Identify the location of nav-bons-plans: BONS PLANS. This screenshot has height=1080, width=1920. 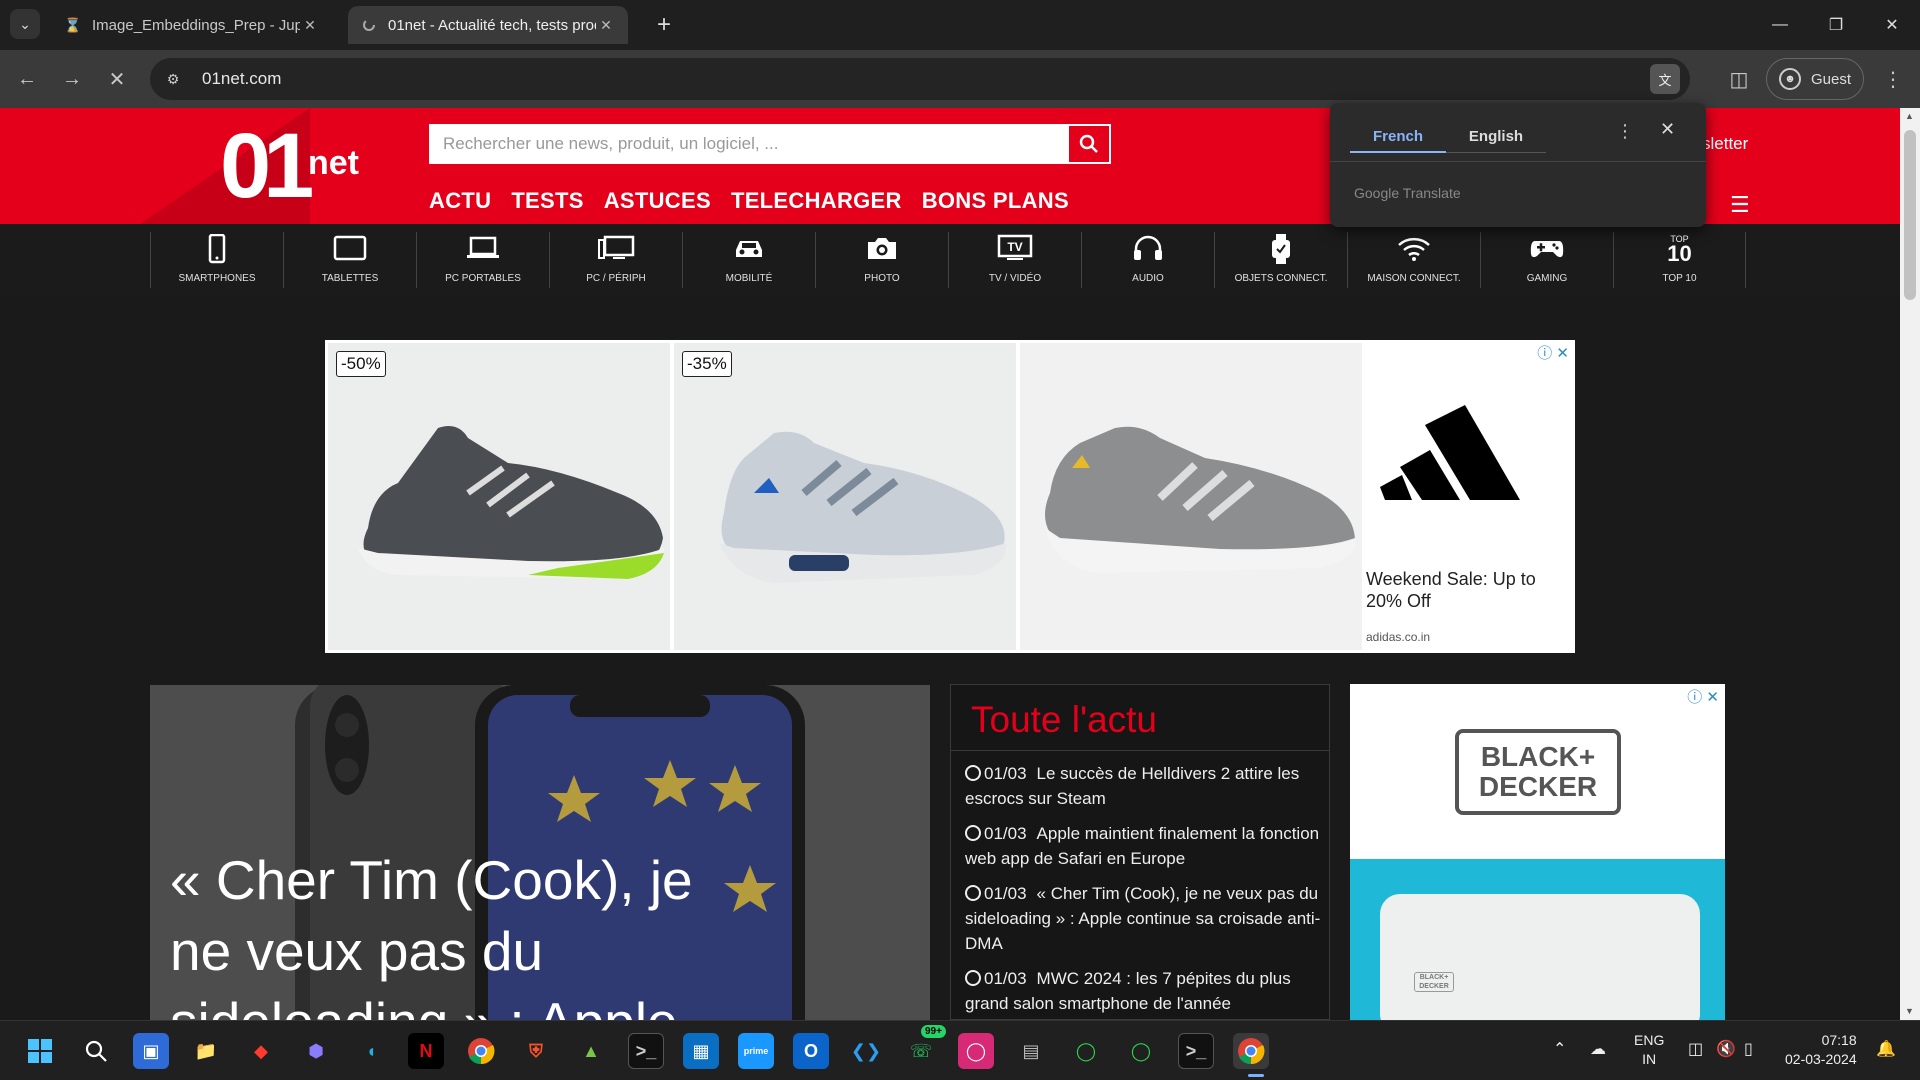
(995, 201).